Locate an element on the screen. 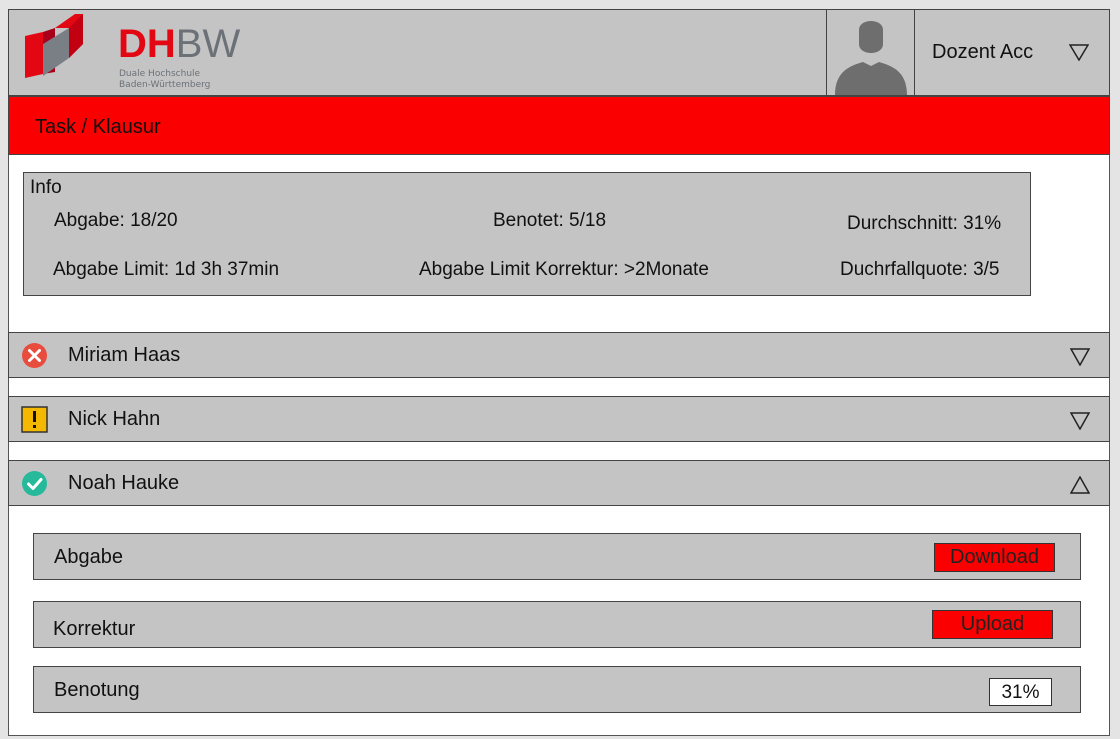 This screenshot has width=1120, height=739. dhbw-logo-mark is located at coordinates (54, 46).